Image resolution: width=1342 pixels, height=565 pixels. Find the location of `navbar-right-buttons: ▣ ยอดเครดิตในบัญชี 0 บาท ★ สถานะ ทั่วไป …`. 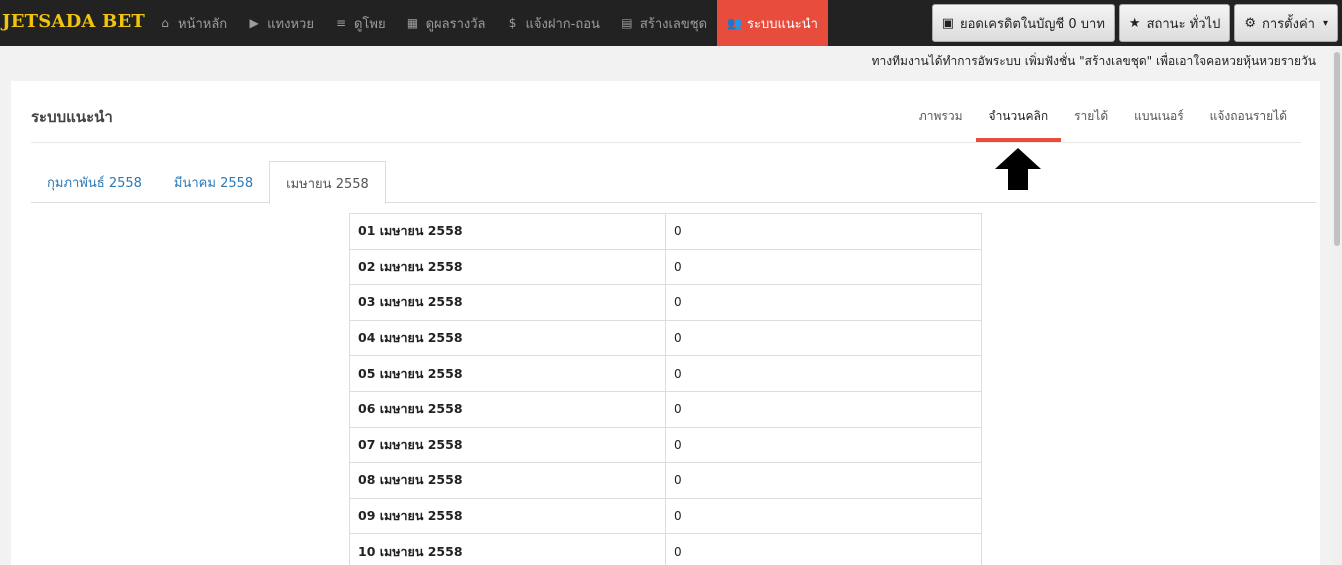

navbar-right-buttons: ▣ ยอดเครดิตในบัญชี 0 บาท ★ สถานะ ทั่วไป … is located at coordinates (1134, 23).